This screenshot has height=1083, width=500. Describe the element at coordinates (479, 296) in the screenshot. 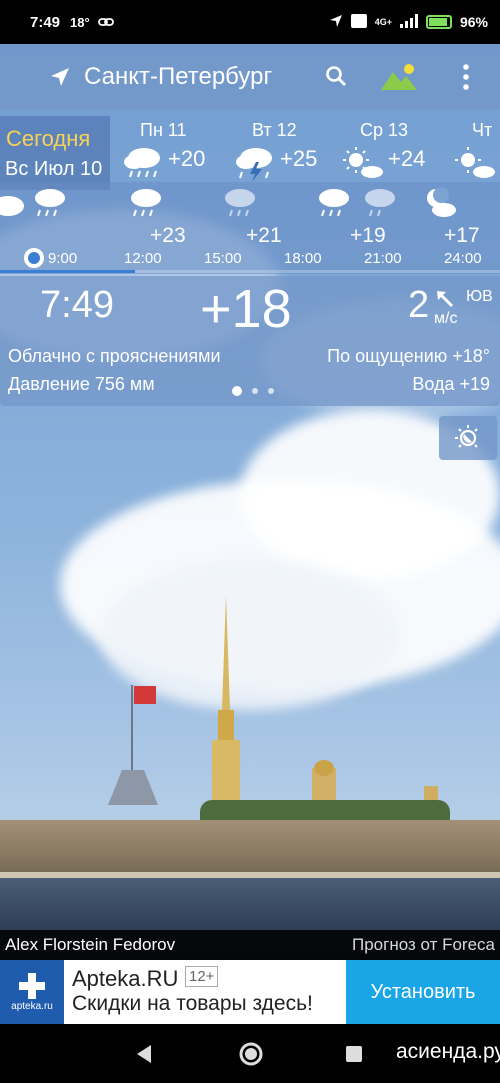

I see `wind-direction: ЮВ` at that location.